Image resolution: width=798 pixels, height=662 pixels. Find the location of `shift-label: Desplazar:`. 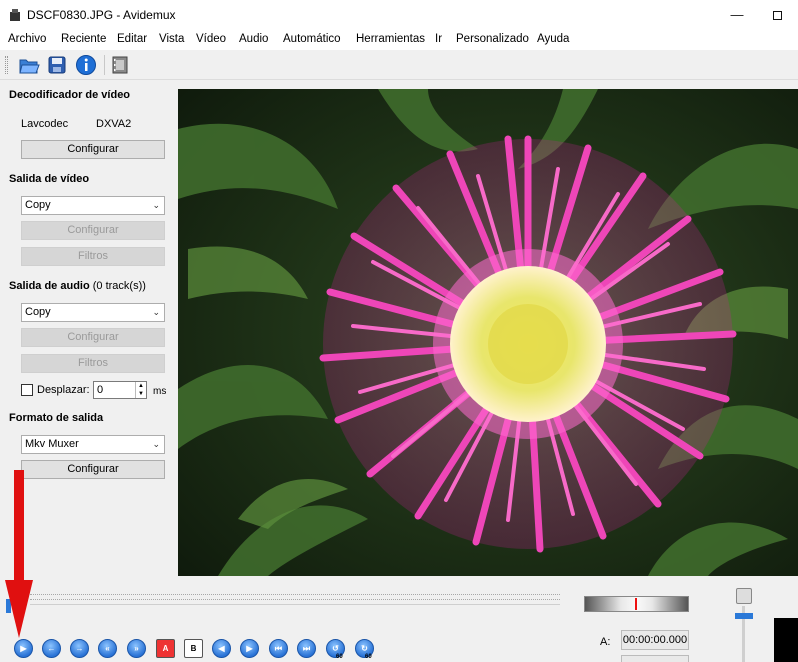

shift-label: Desplazar: is located at coordinates (63, 390).